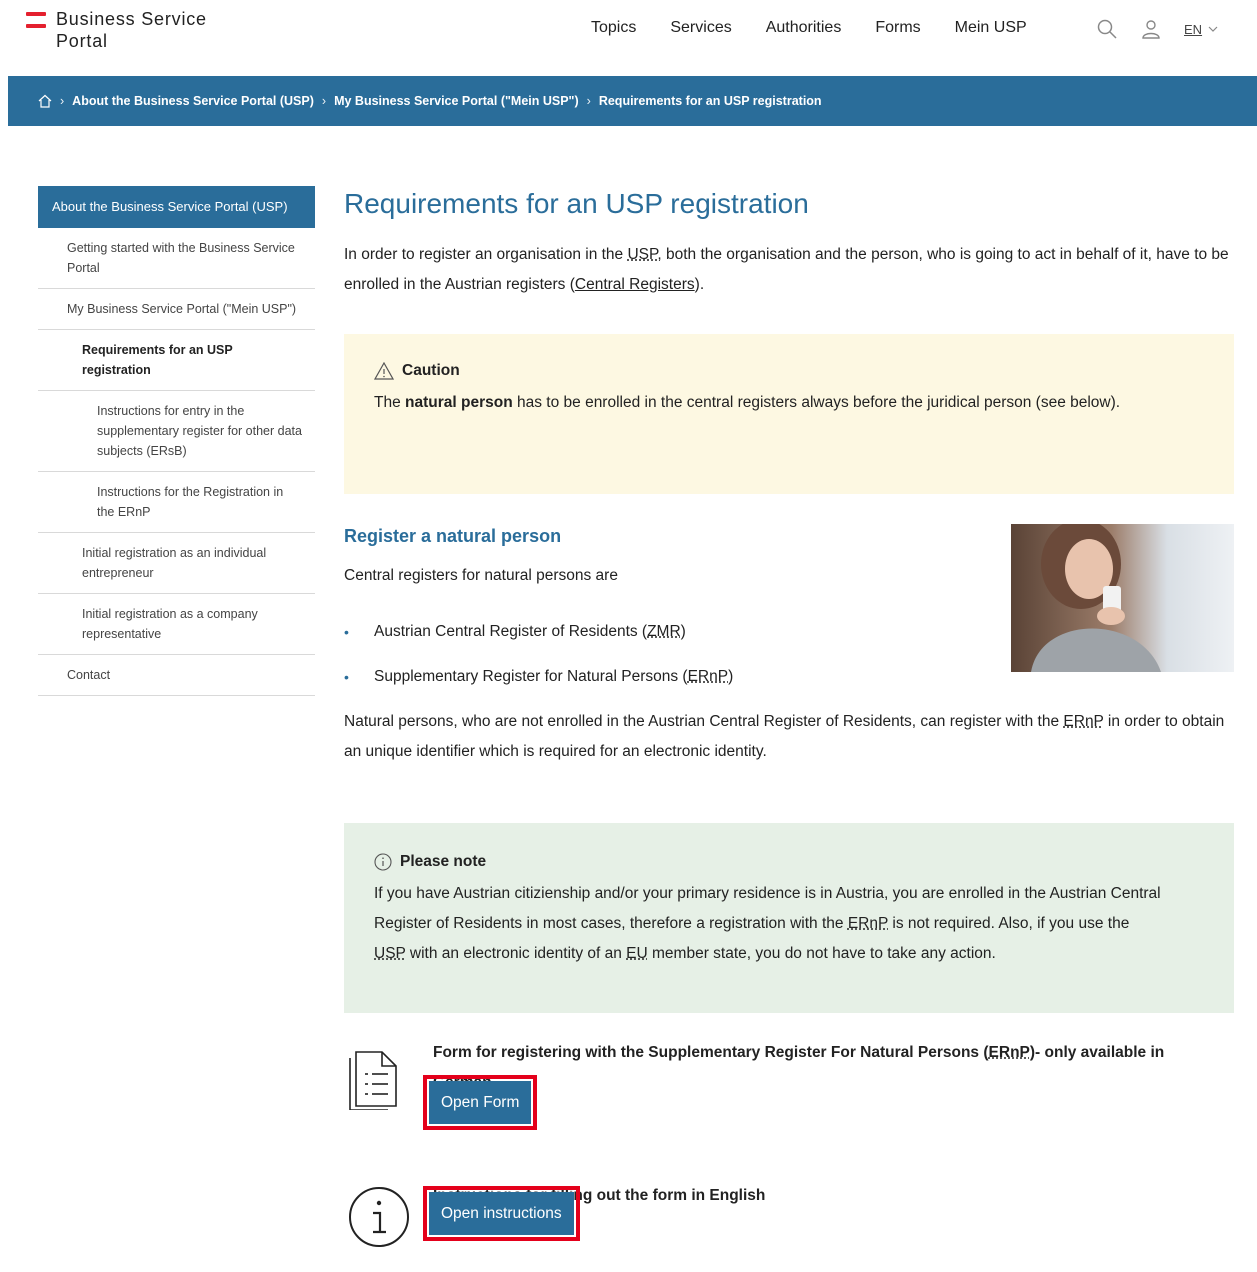 This screenshot has width=1257, height=1272. I want to click on document-list-icon, so click(374, 1079).